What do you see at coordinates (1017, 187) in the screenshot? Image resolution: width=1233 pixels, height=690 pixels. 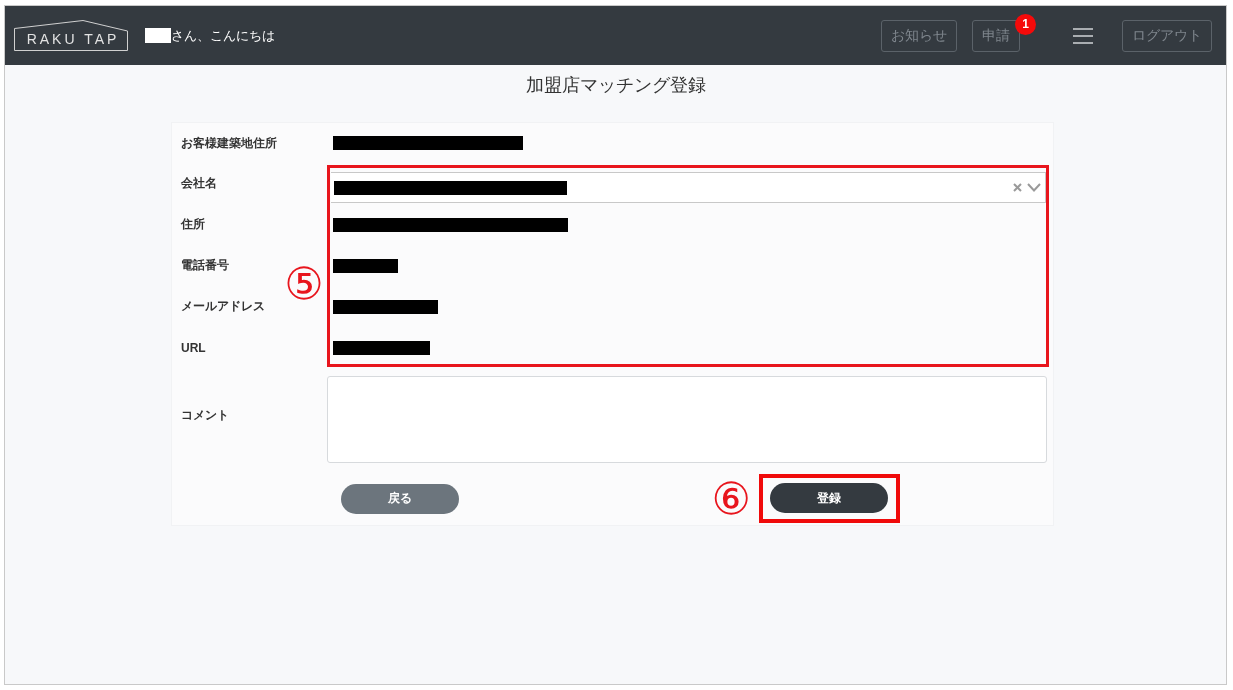 I see `clear-icon` at bounding box center [1017, 187].